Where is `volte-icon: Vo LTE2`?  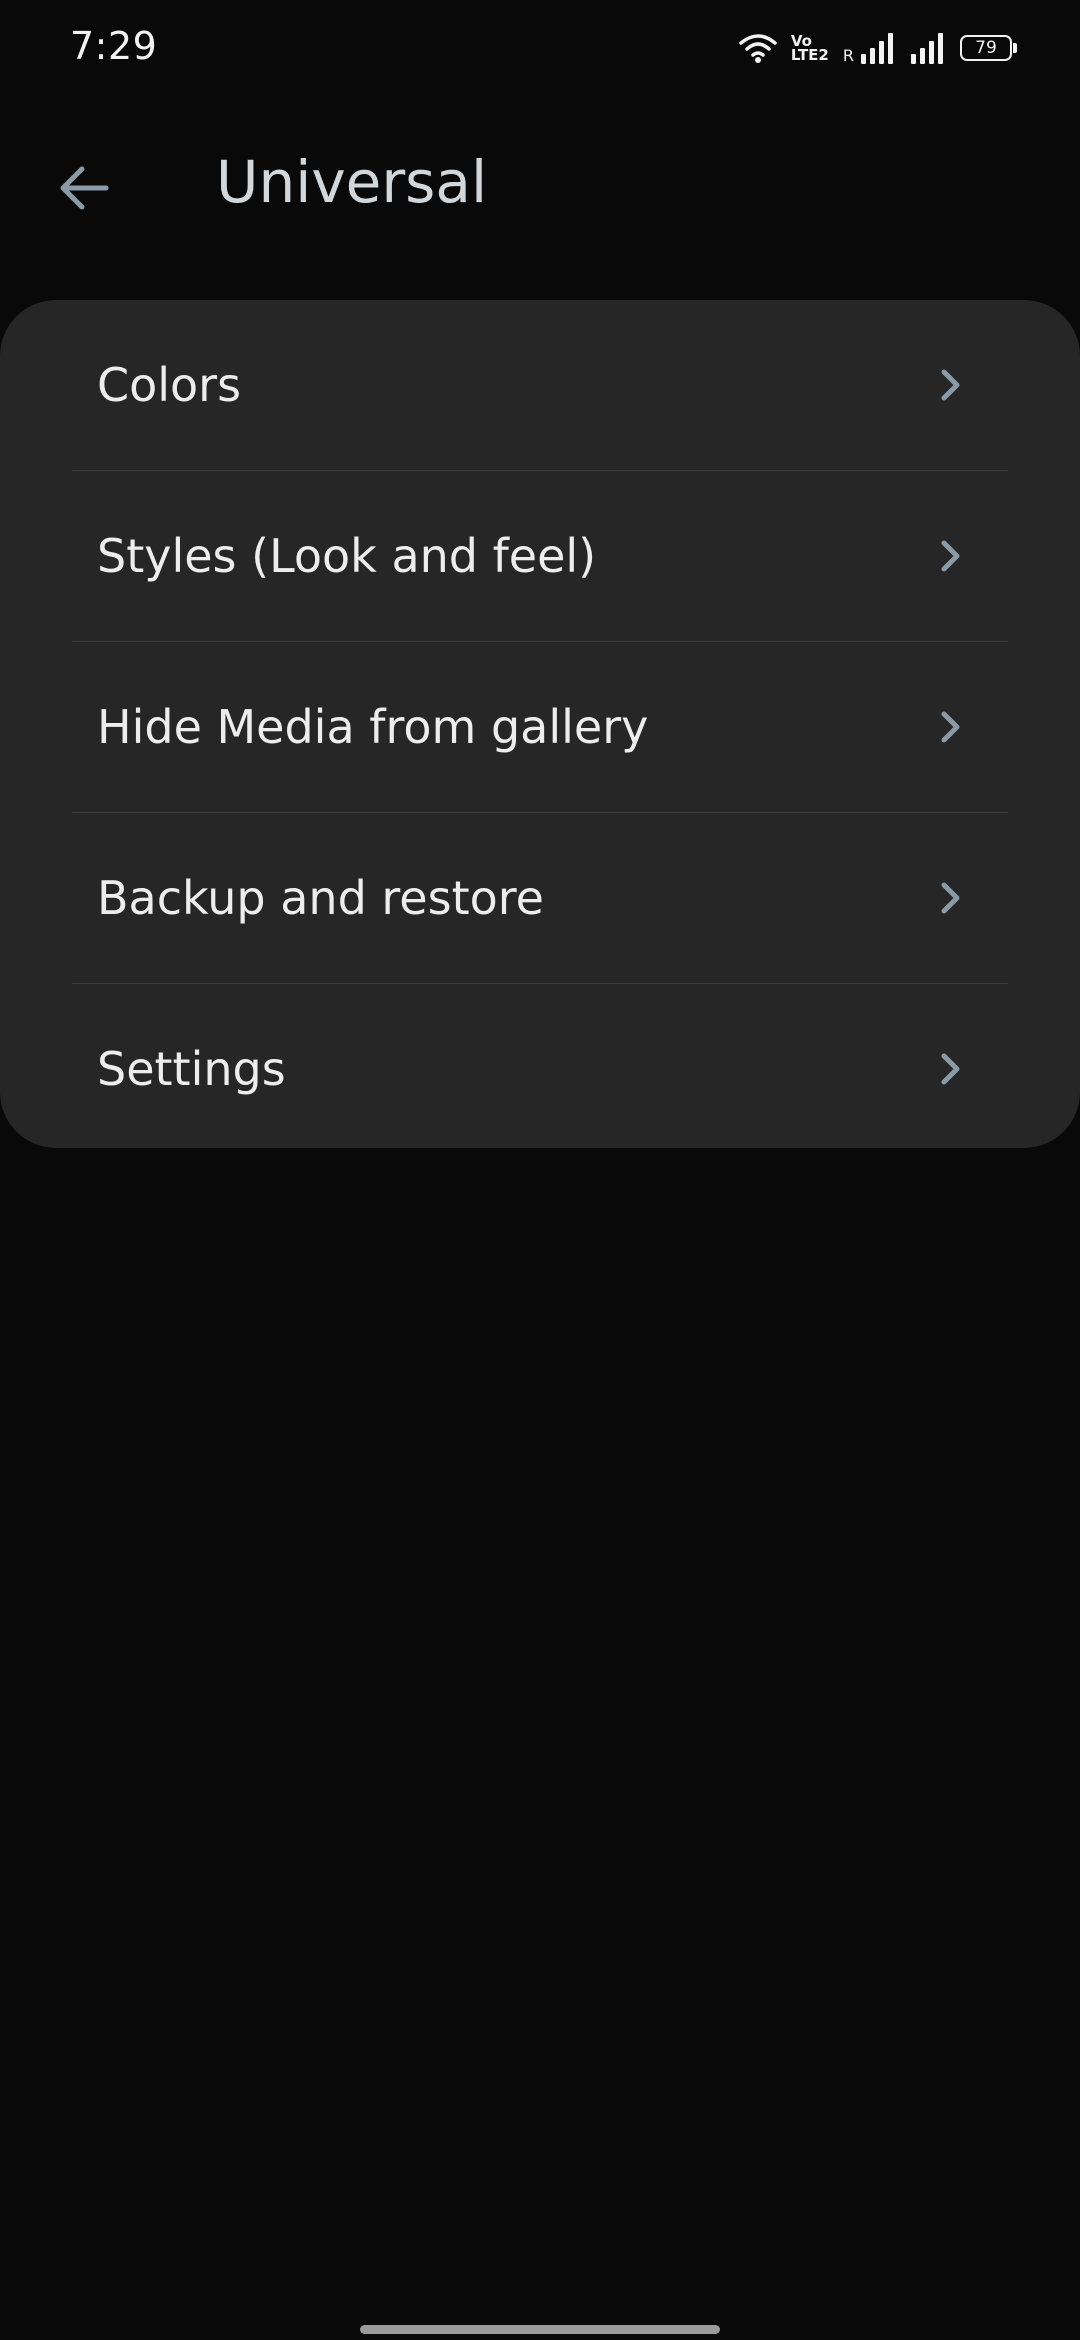
volte-icon: Vo LTE2 is located at coordinates (809, 49).